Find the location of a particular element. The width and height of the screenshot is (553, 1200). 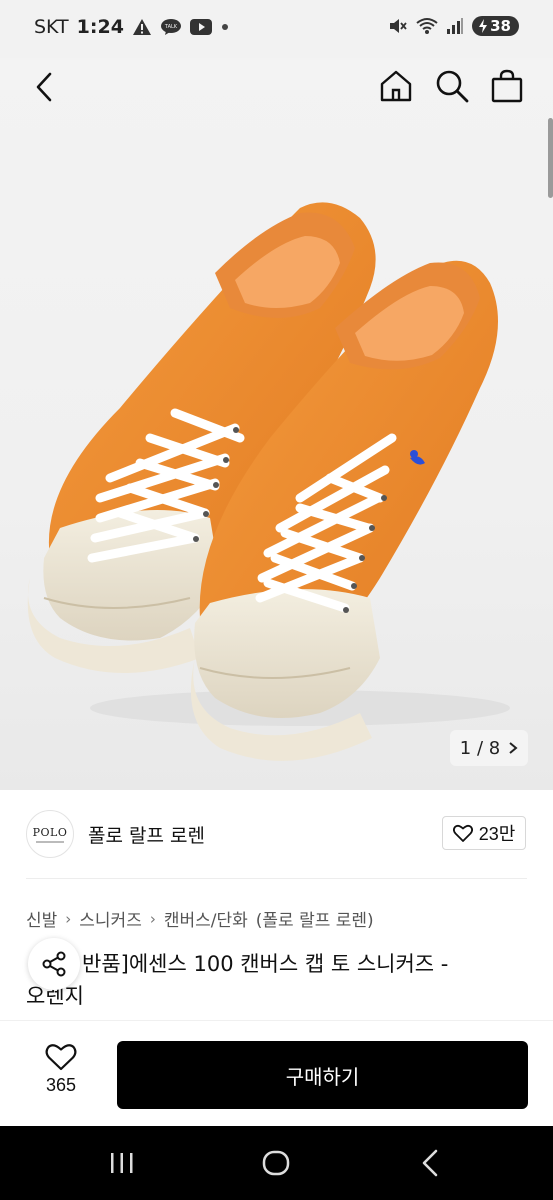

bag-icon is located at coordinates (507, 86).